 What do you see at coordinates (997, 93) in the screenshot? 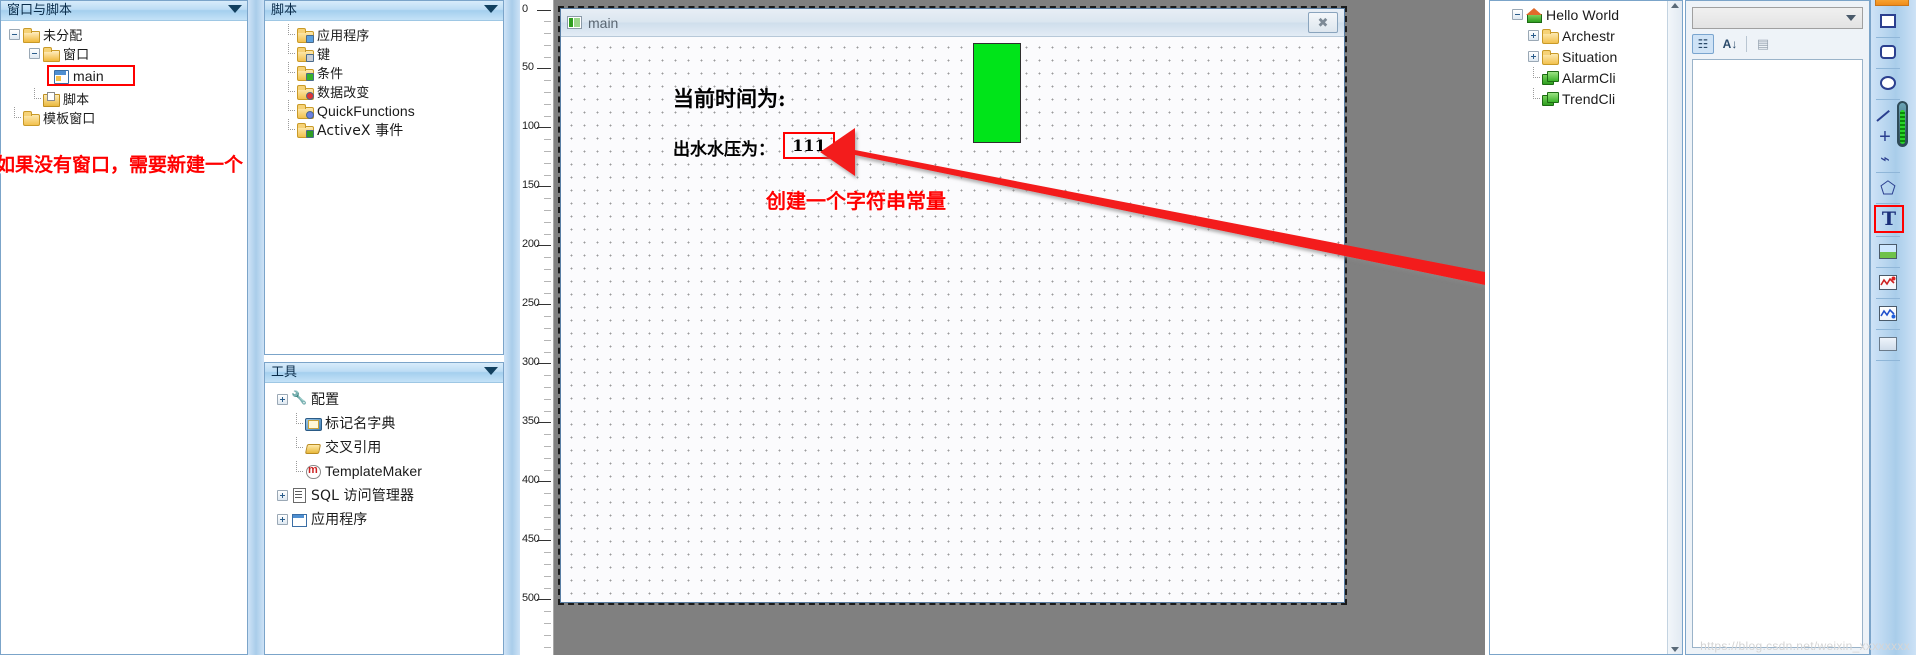
I see `canvas-green-rectangle` at bounding box center [997, 93].